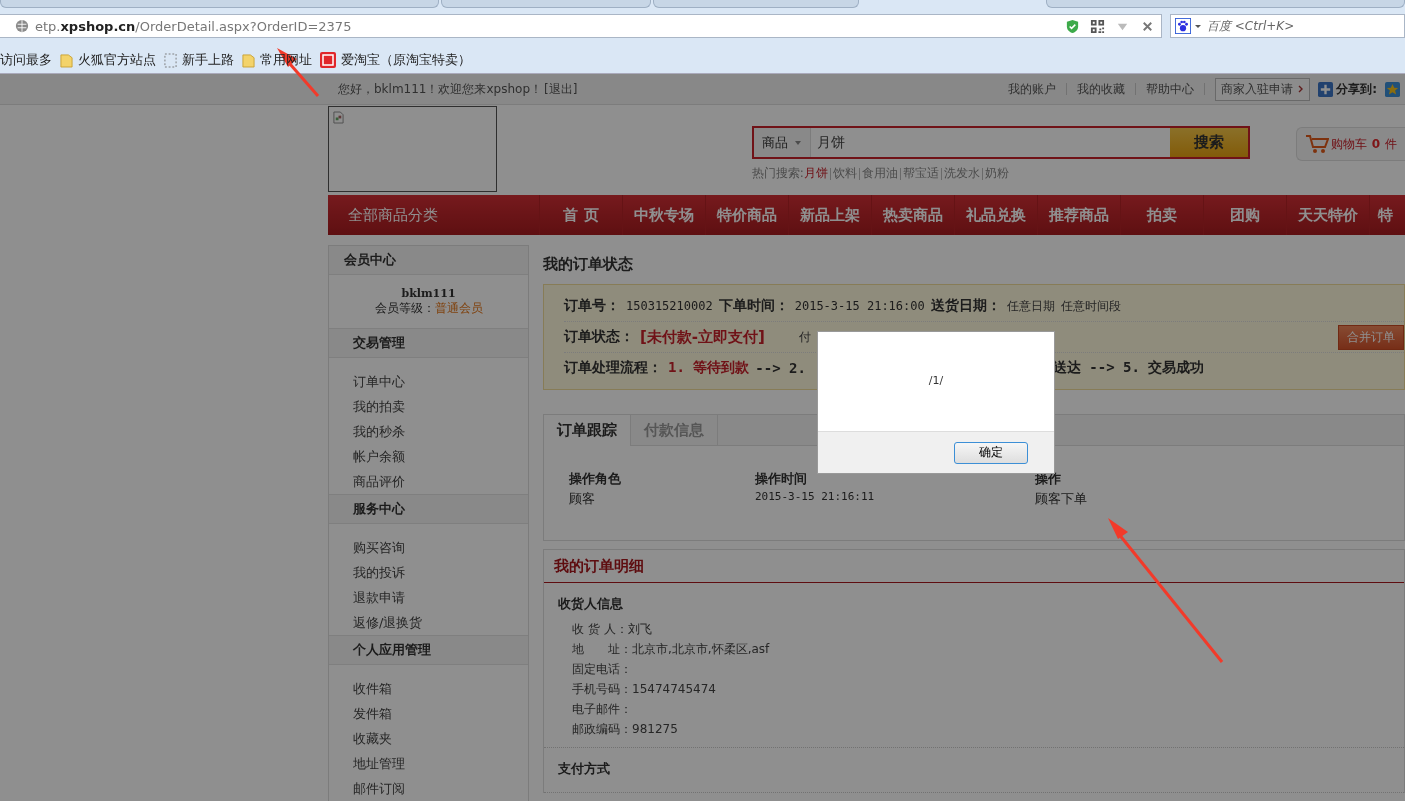  I want to click on category-menu: 全部商品分类, so click(433, 215).